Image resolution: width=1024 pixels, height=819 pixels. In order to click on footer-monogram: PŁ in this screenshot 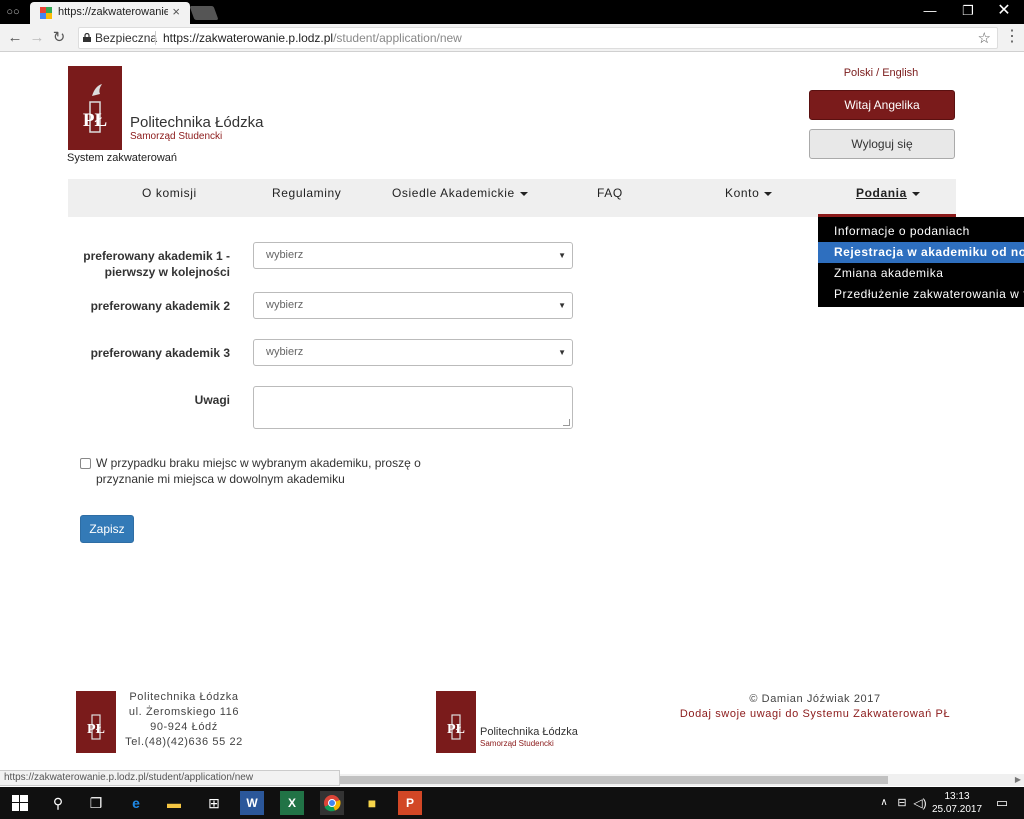, I will do `click(96, 729)`.